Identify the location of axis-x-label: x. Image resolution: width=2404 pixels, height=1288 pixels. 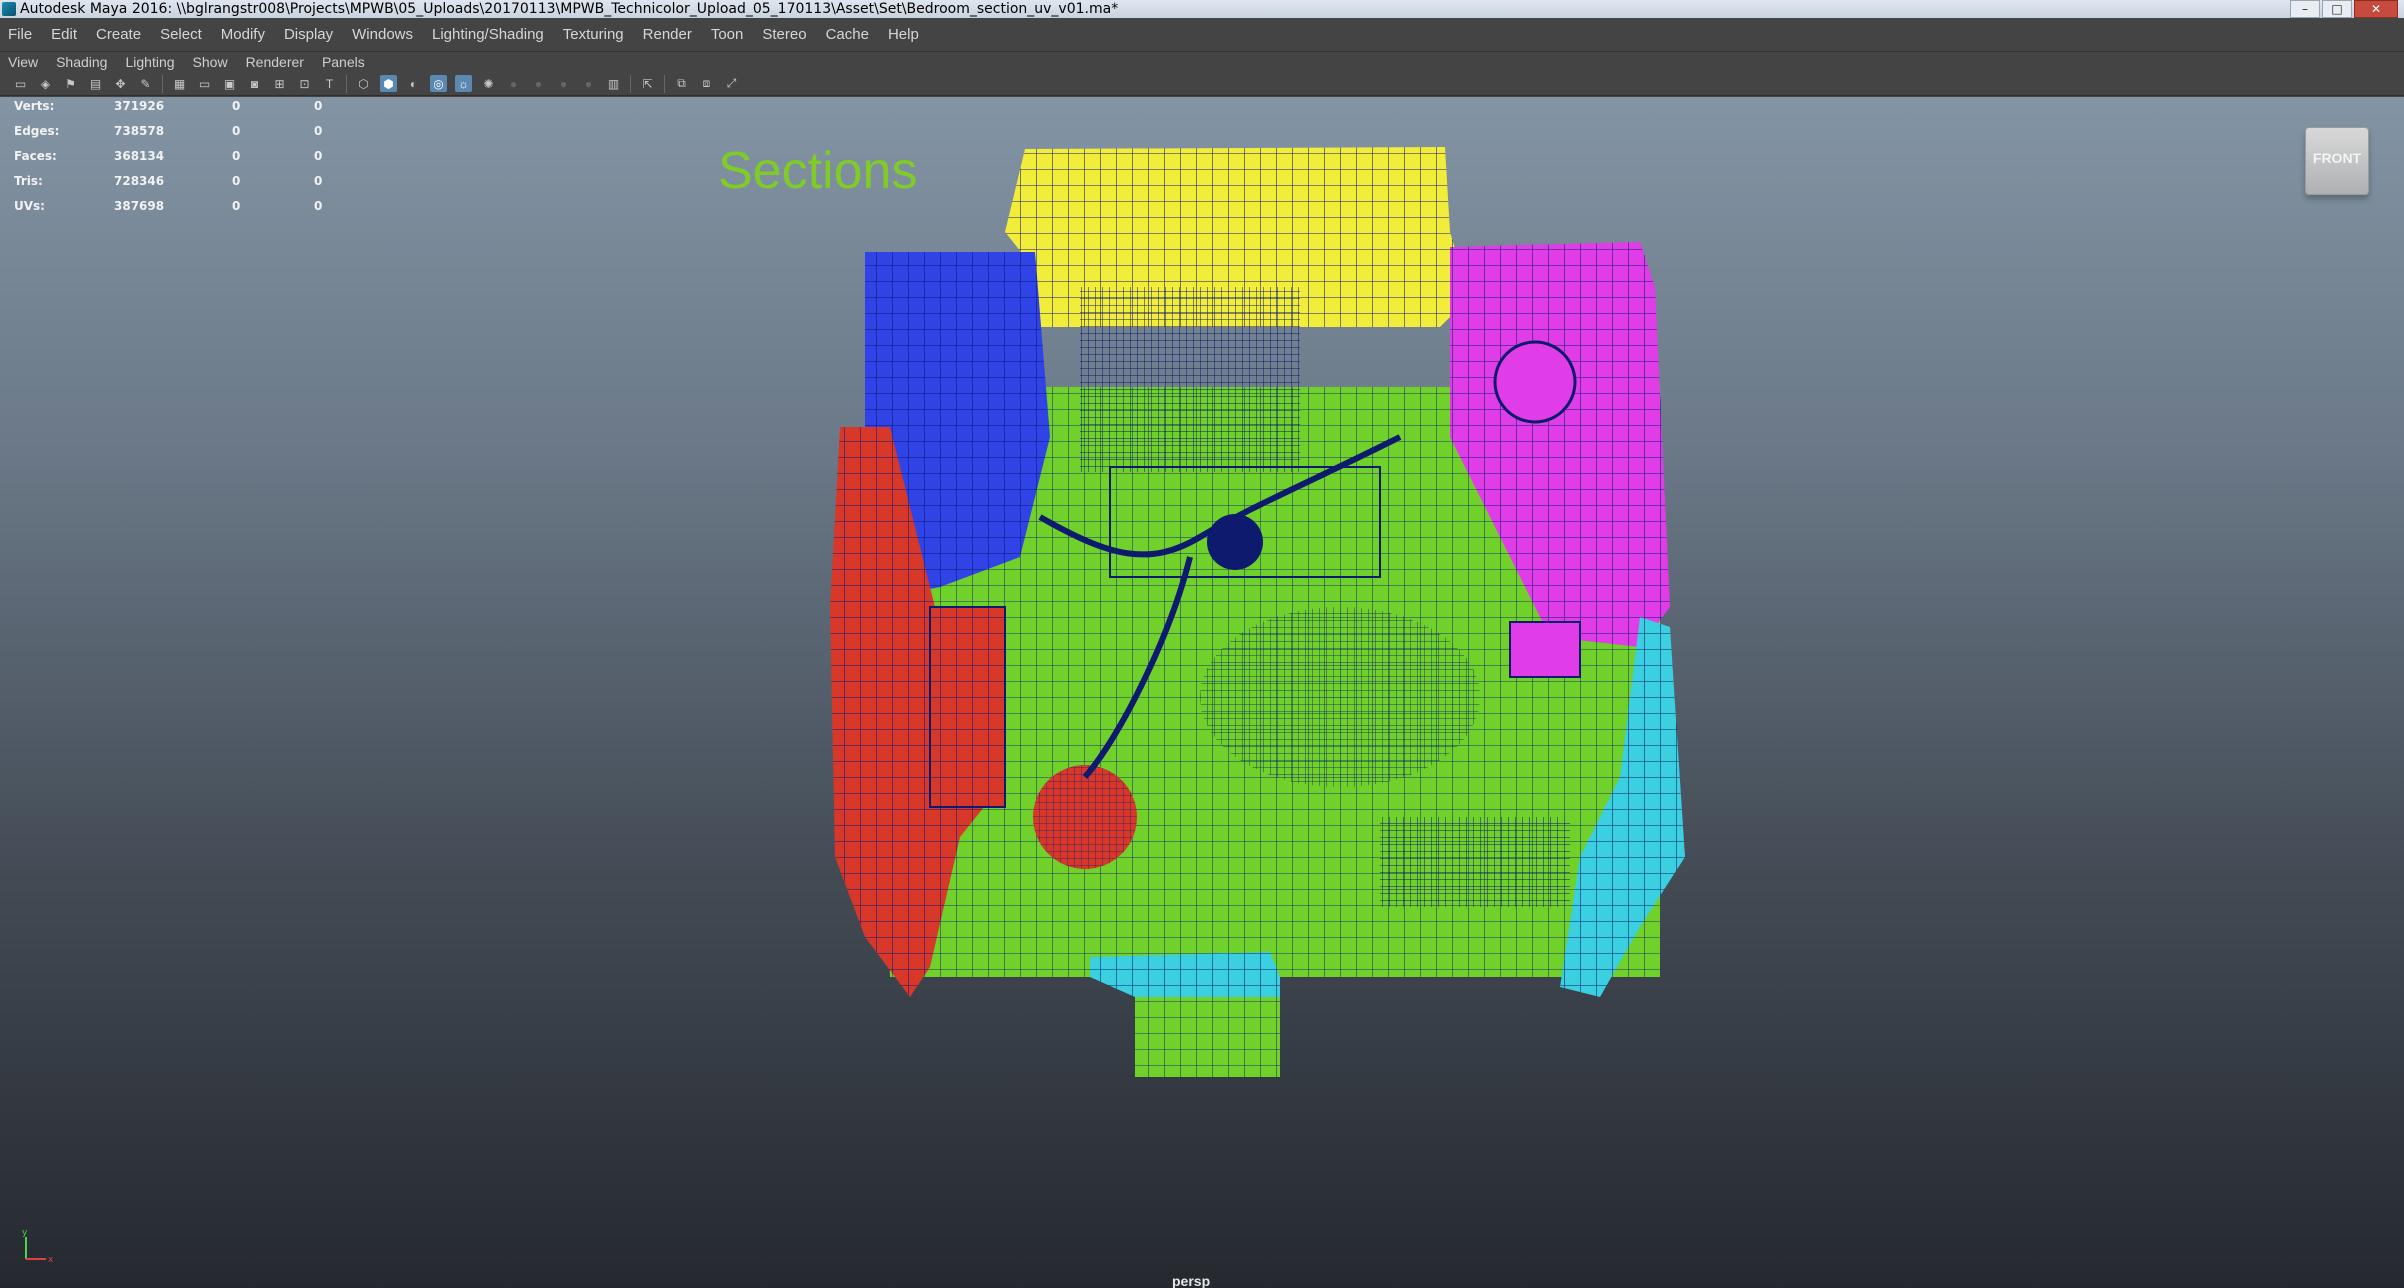
(51, 1260).